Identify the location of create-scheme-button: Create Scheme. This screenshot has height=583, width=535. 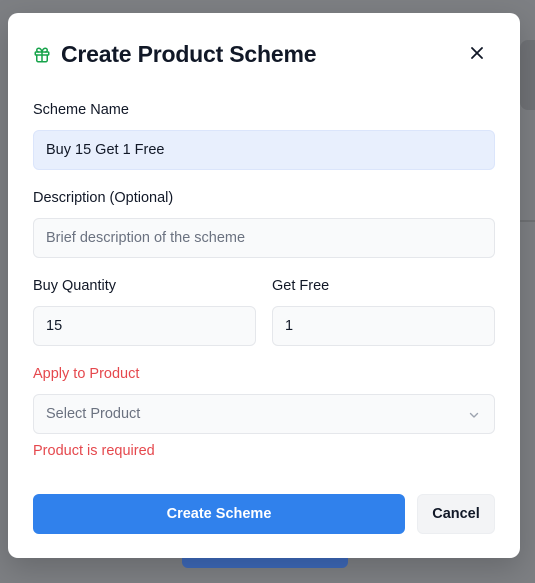
(219, 514).